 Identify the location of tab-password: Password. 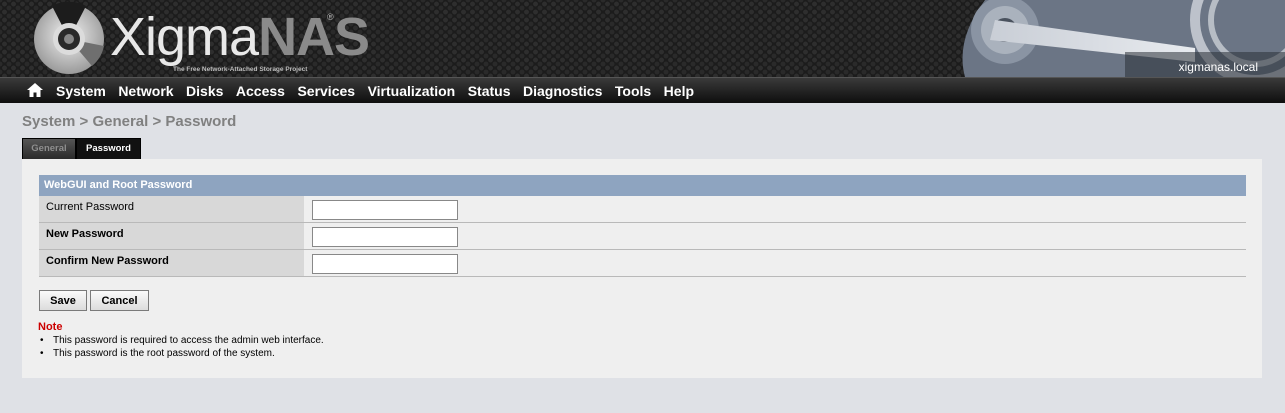
(108, 148).